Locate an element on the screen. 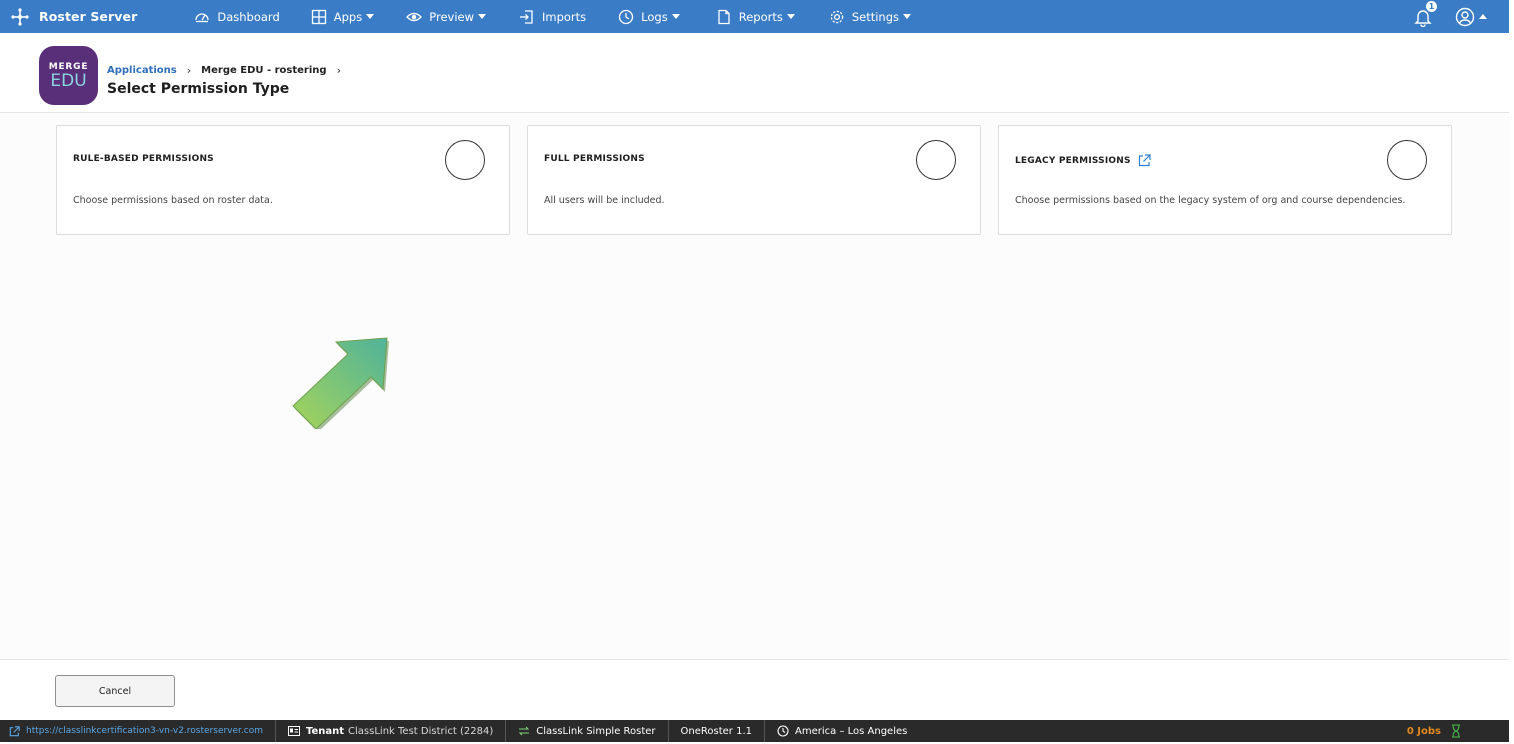 The height and width of the screenshot is (744, 1514). logo-bottom-text: EDU is located at coordinates (68, 80).